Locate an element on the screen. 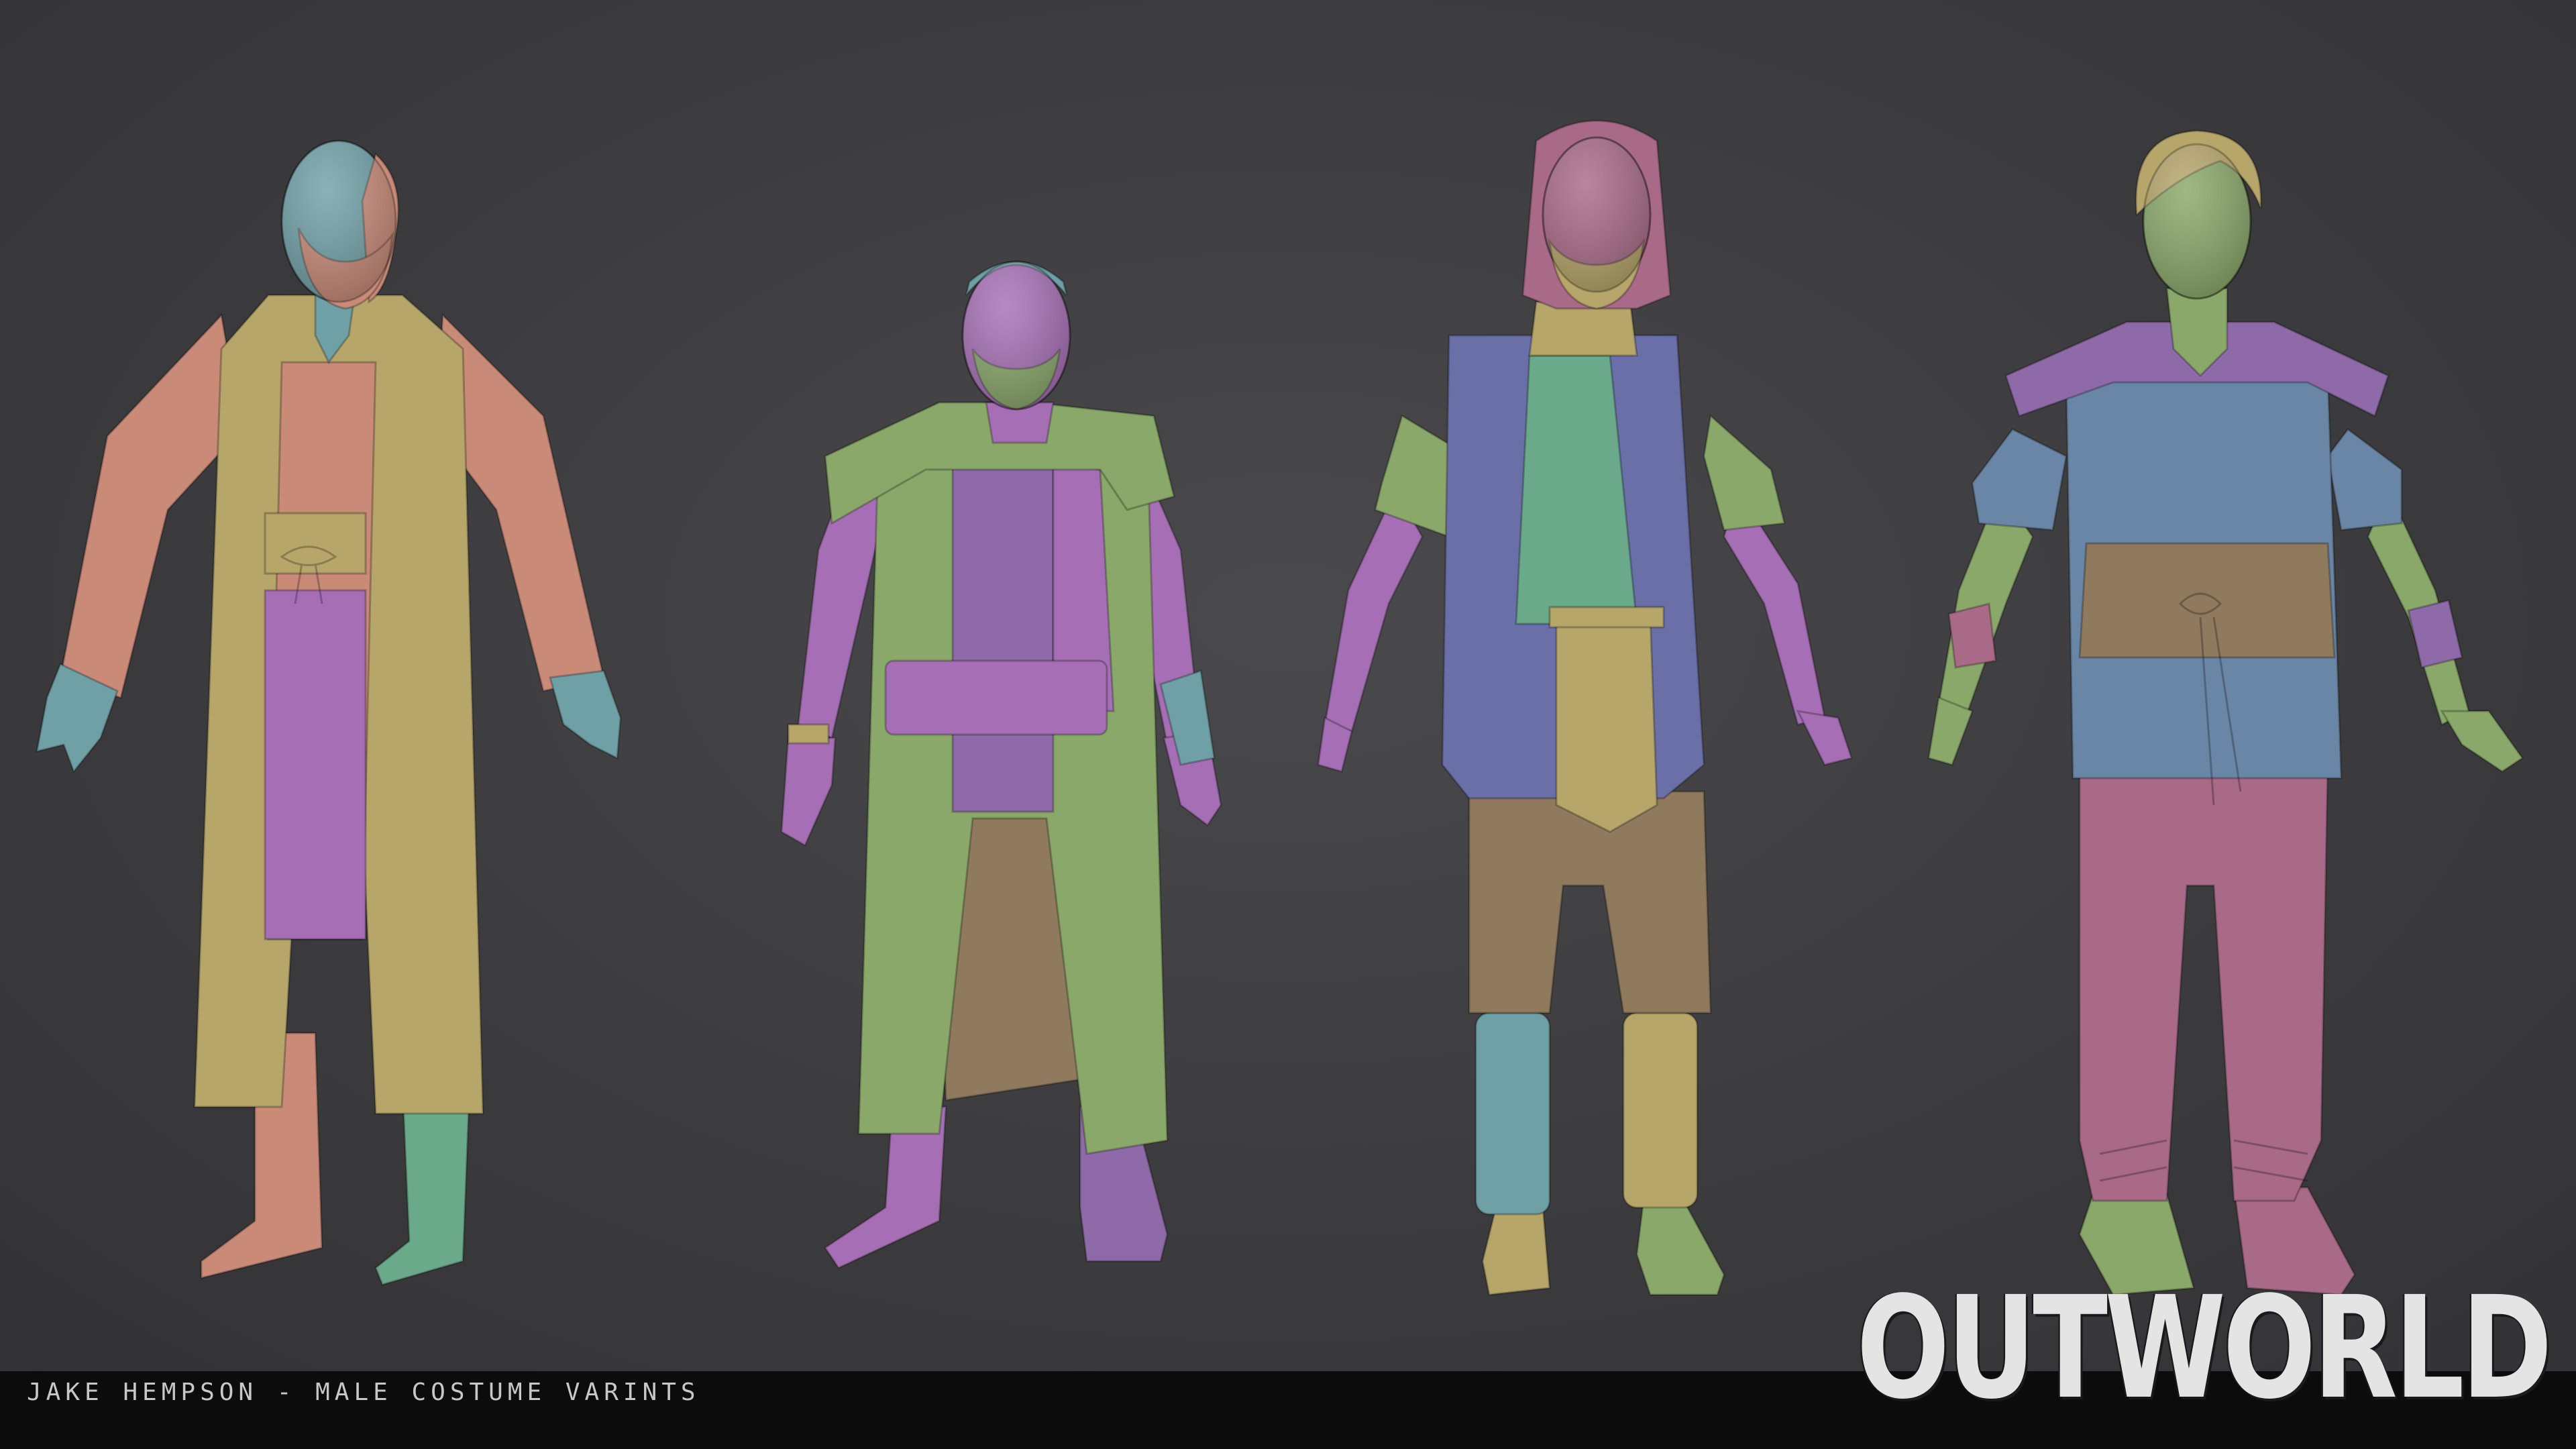 The image size is (2576, 1449). outworld-logo: OUTWORLD is located at coordinates (2204, 1348).